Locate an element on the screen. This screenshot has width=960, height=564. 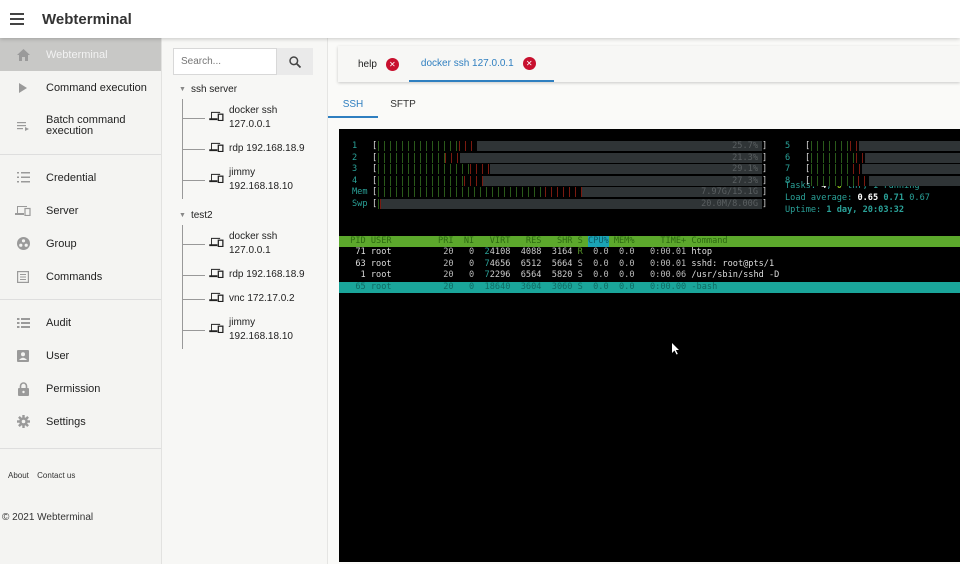
search-input is located at coordinates (225, 61).